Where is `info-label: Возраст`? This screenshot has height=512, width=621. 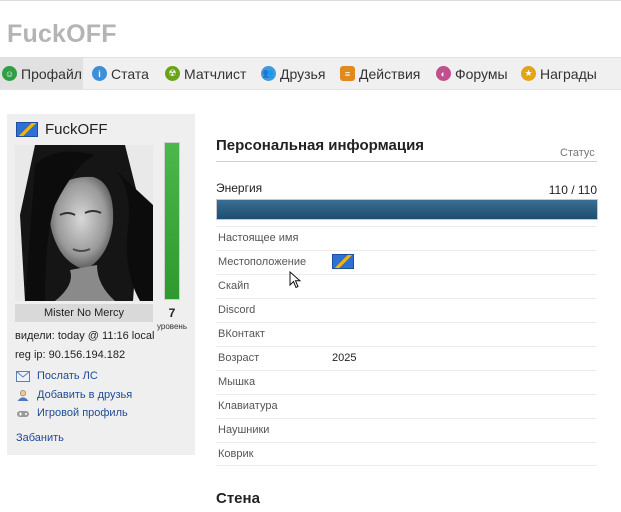 info-label: Возраст is located at coordinates (239, 358).